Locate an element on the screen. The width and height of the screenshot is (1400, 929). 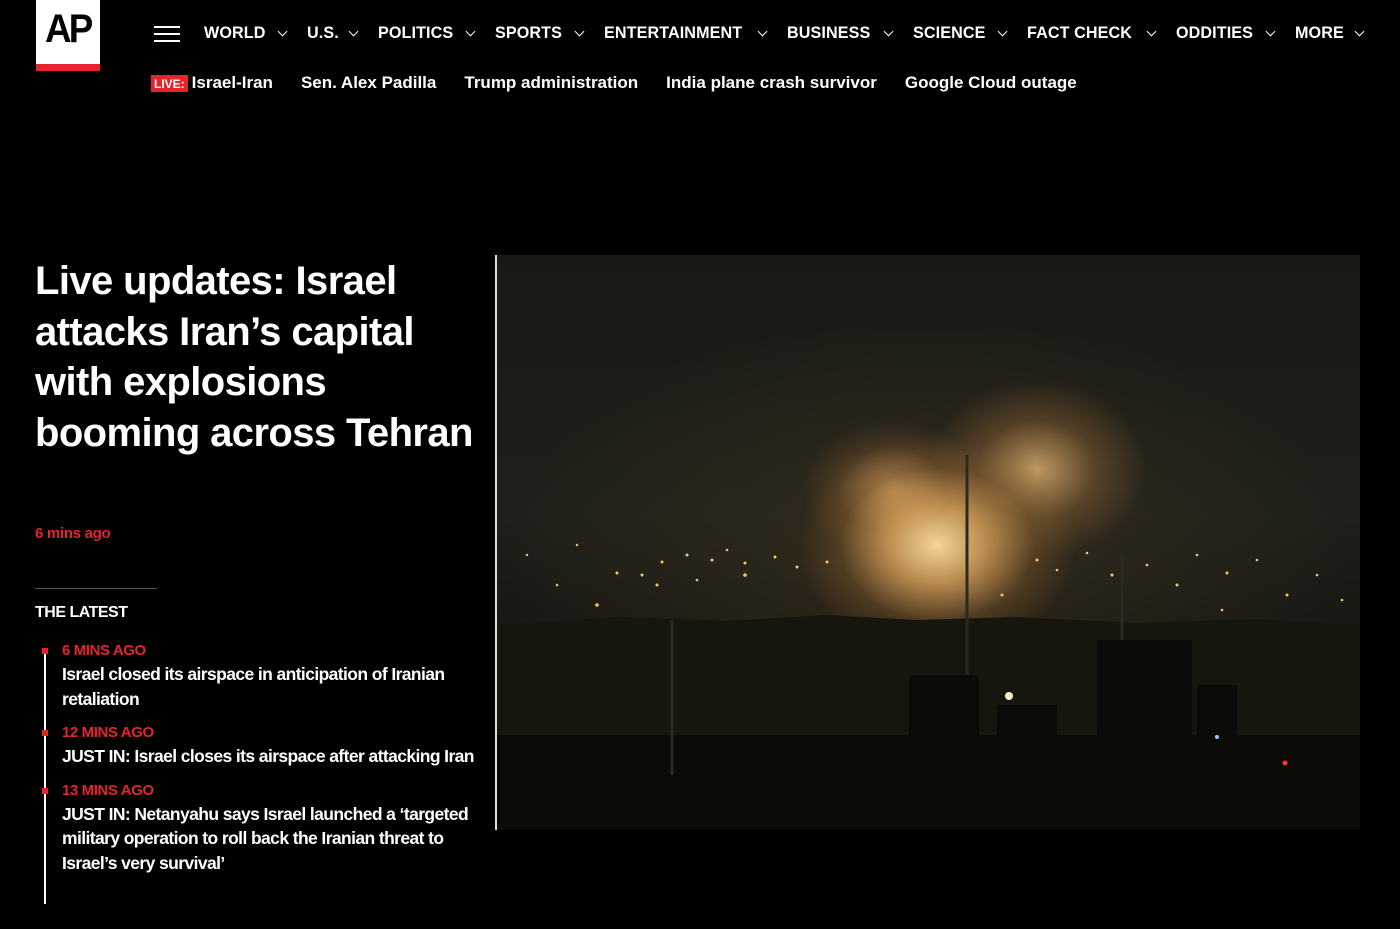
trending-label: Trump administration is located at coordinates (551, 82).